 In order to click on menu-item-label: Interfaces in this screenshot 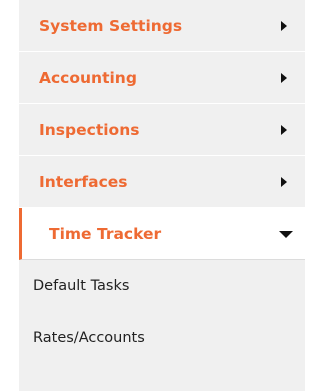, I will do `click(83, 181)`.